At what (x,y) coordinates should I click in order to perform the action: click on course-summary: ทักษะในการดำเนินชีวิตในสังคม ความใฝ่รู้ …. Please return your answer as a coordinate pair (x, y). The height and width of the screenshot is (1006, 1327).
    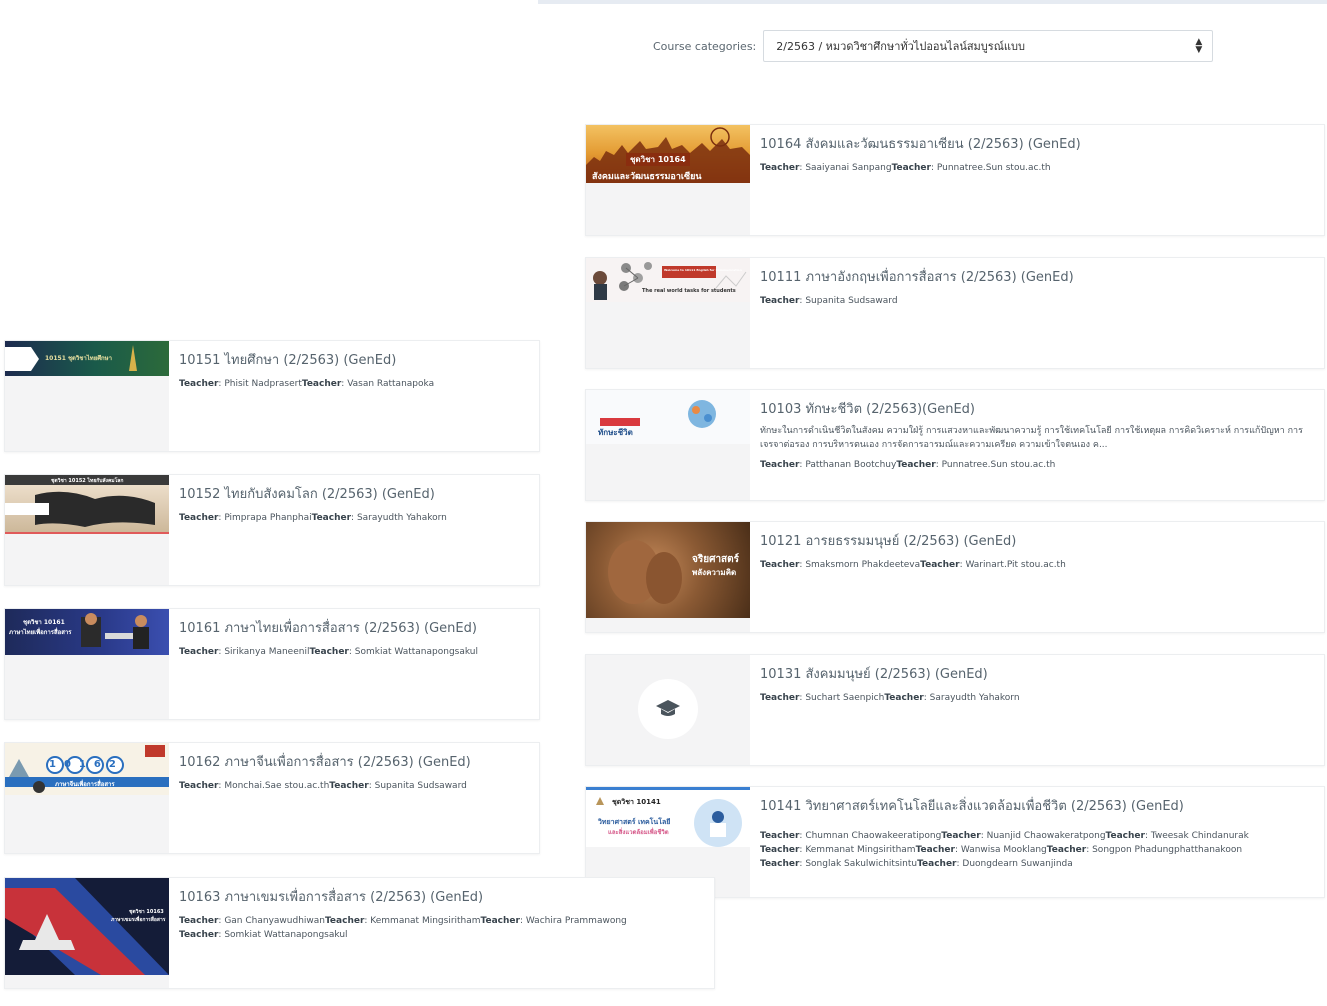
    Looking at the image, I should click on (1031, 438).